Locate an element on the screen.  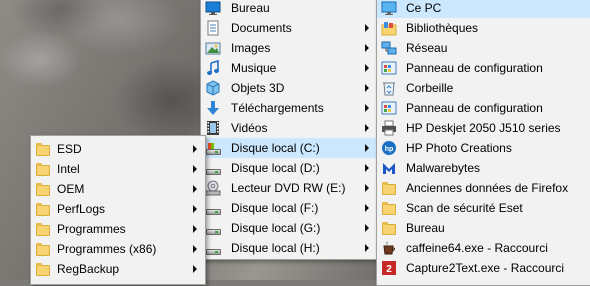
desktop-item-capture2text: 2 Capture2Text.exe - Raccourci is located at coordinates (483, 268).